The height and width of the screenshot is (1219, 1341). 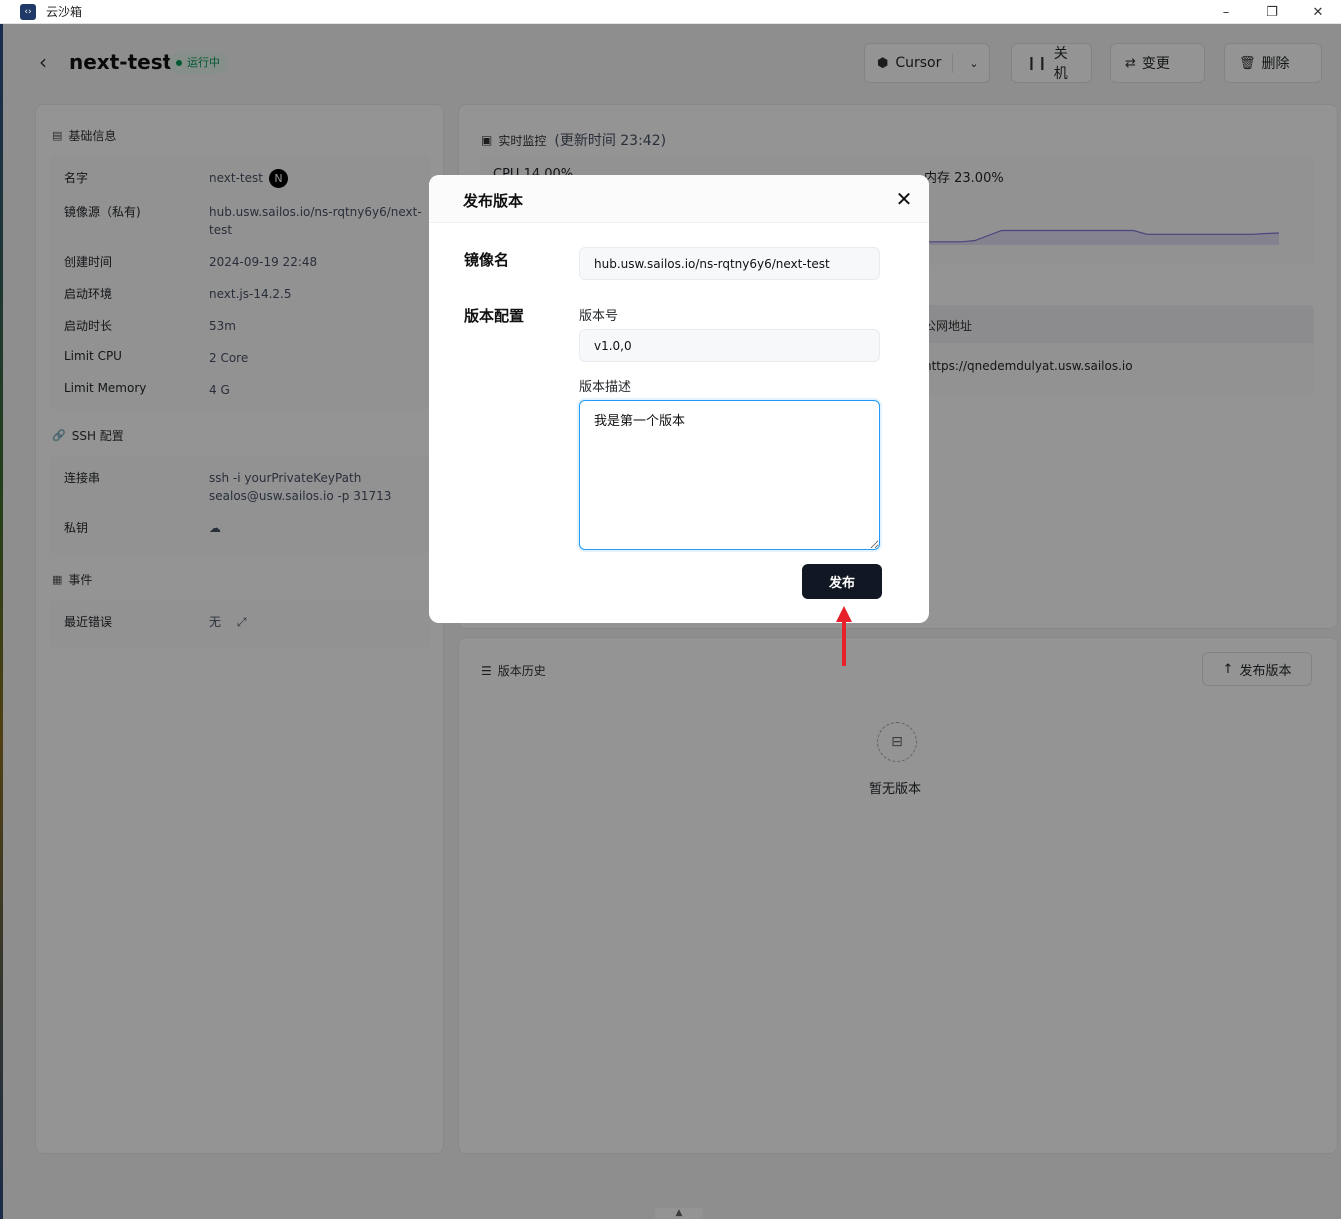 I want to click on window-controls: – ❐ ✕, so click(x=1272, y=12).